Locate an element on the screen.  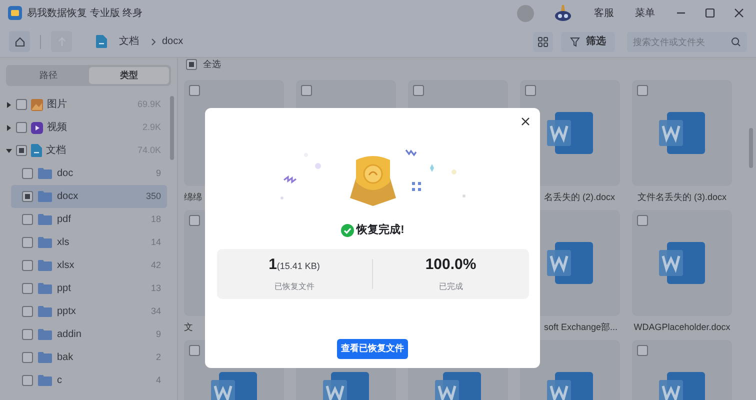
tree-label: xls is located at coordinates (63, 243).